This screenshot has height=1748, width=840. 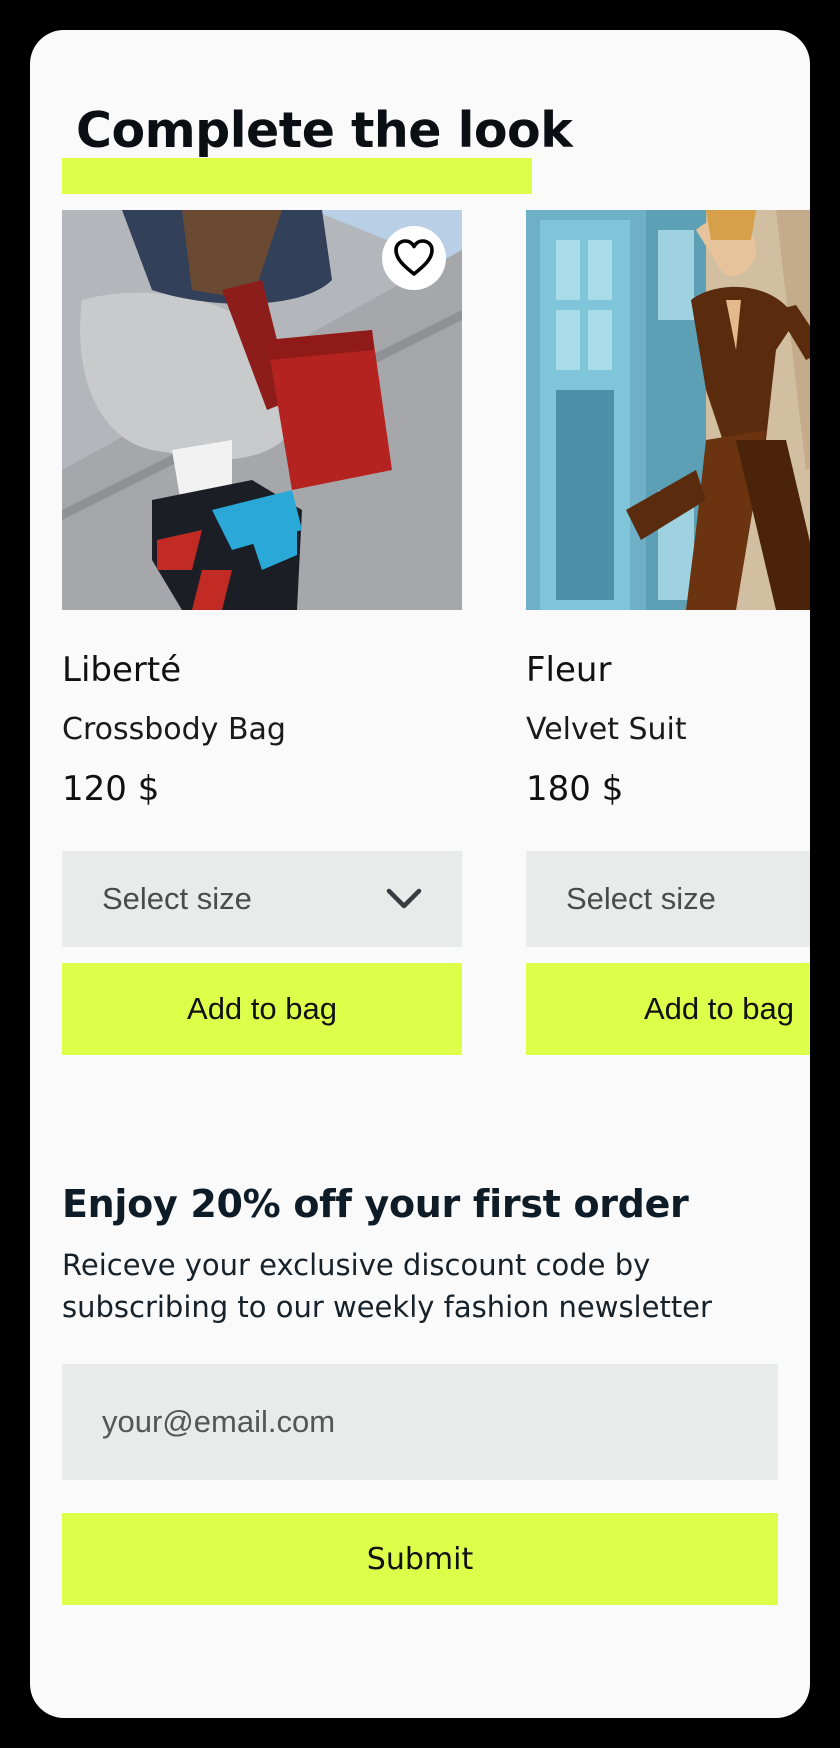 I want to click on email-field, so click(x=420, y=1422).